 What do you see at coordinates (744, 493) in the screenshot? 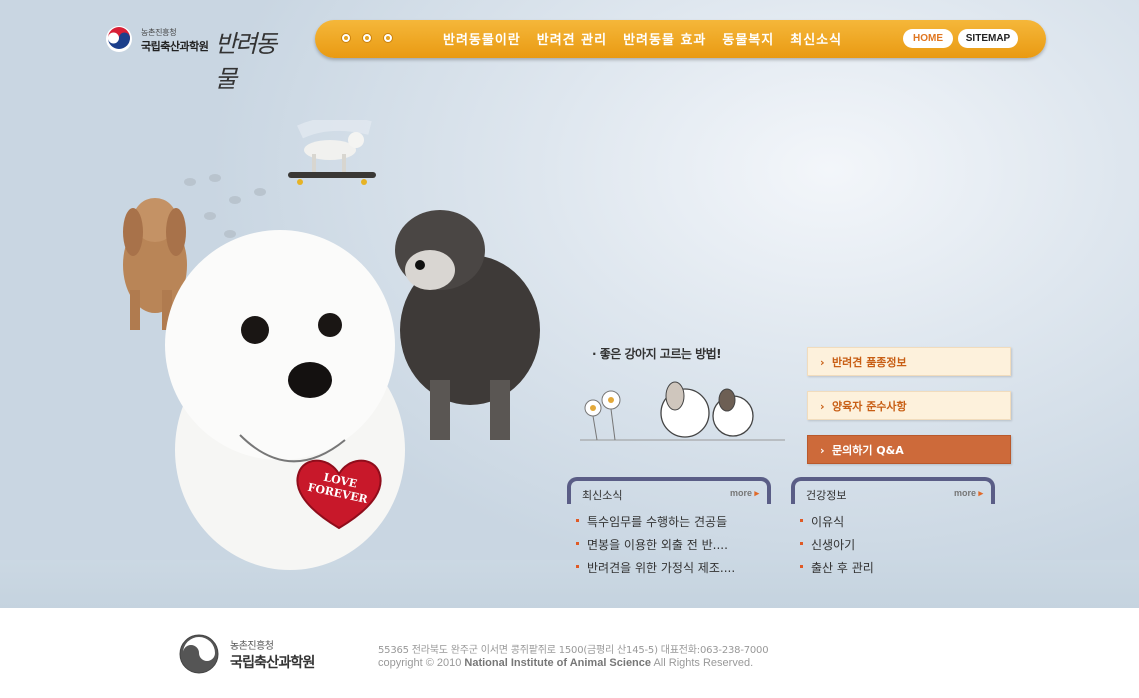
I see `news-more-link: more` at bounding box center [744, 493].